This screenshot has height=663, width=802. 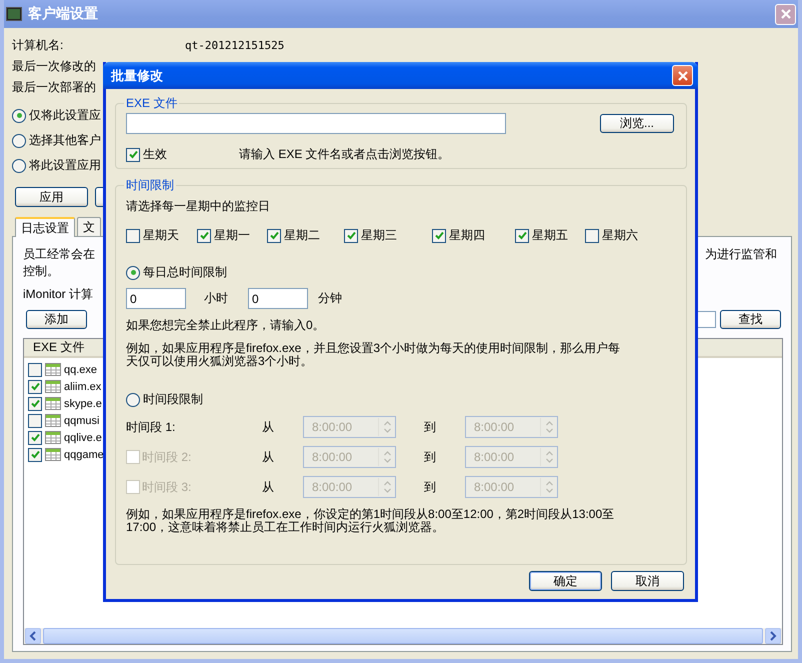 I want to click on day-label: 星期四, so click(x=467, y=235).